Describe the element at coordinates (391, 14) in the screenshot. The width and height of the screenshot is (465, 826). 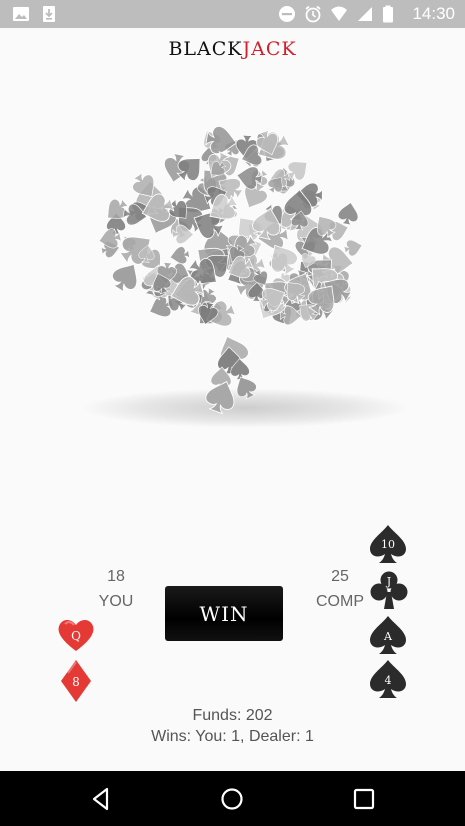
I see `battery-icon` at that location.